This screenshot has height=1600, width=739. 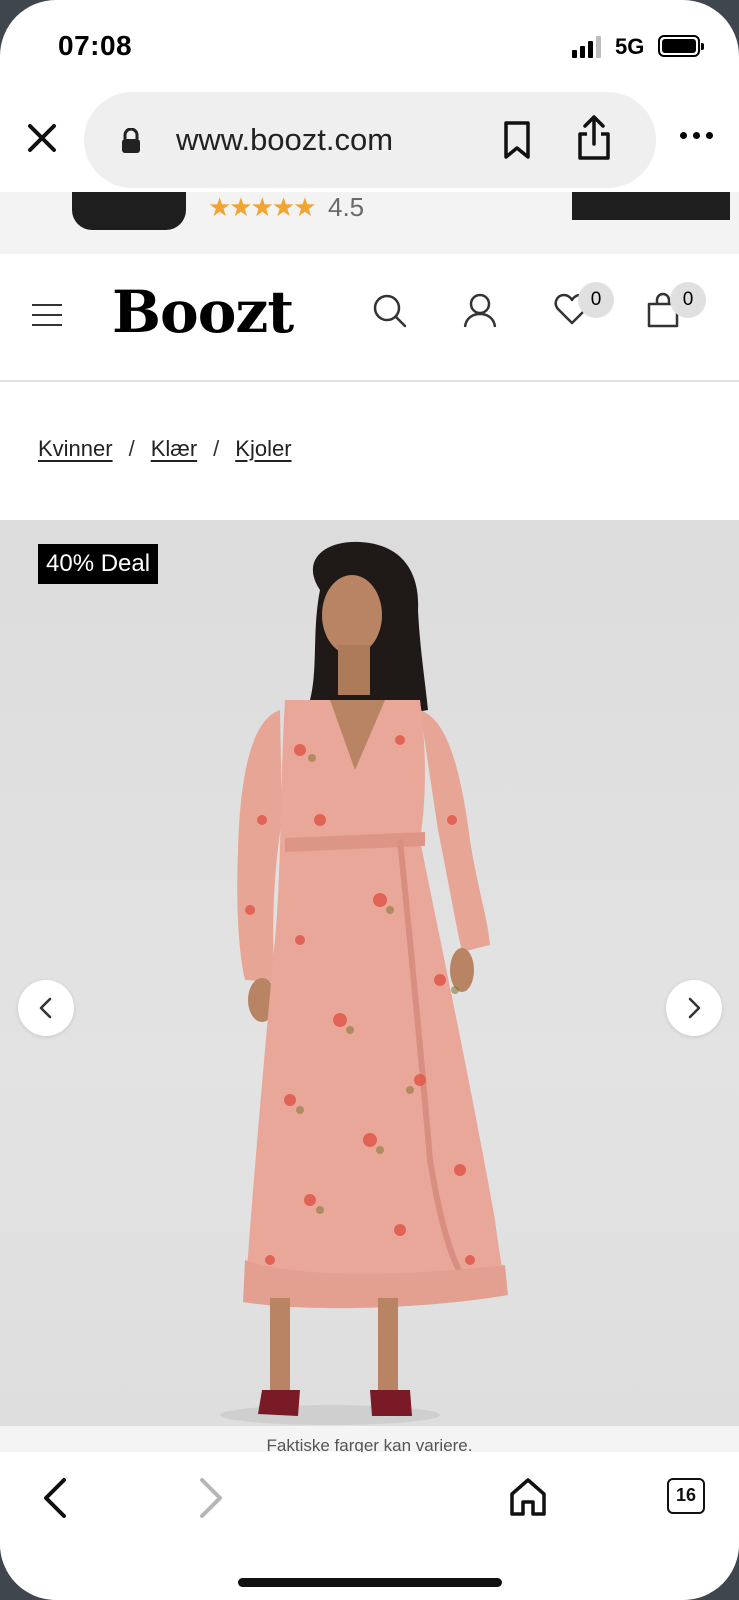 I want to click on breadcrumb: Kvinner / Klær / Kjoler, so click(x=165, y=449).